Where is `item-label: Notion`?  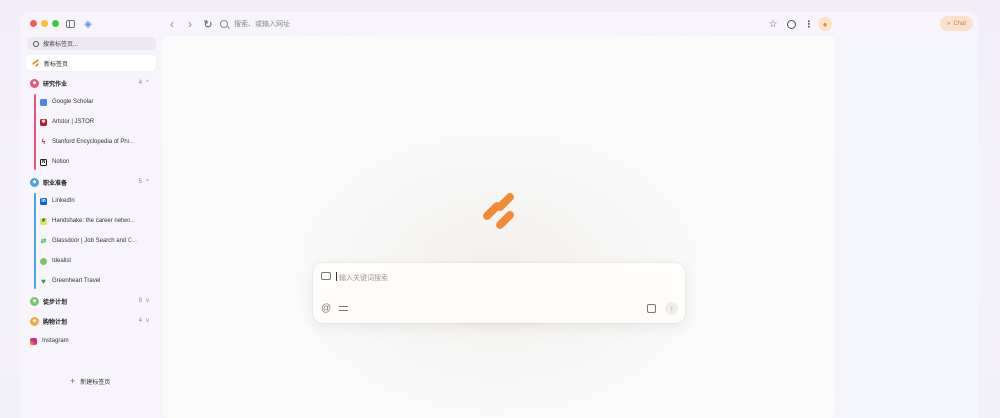 item-label: Notion is located at coordinates (61, 162).